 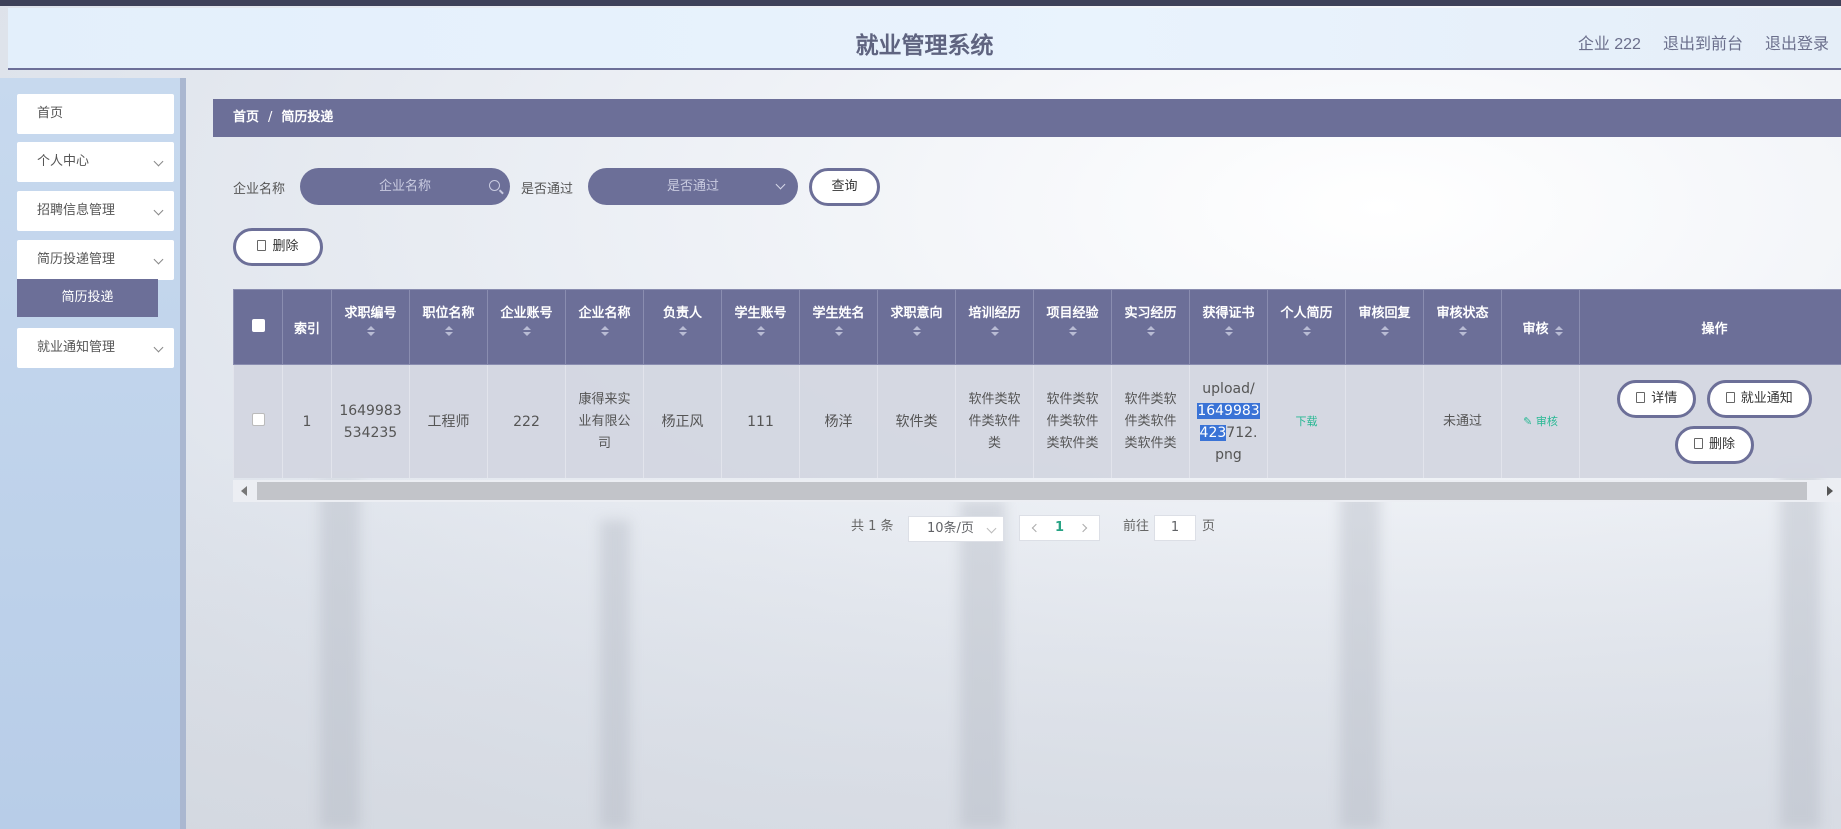 I want to click on cell-certificate: upload/ 1649983 423712. png, so click(x=1228, y=421).